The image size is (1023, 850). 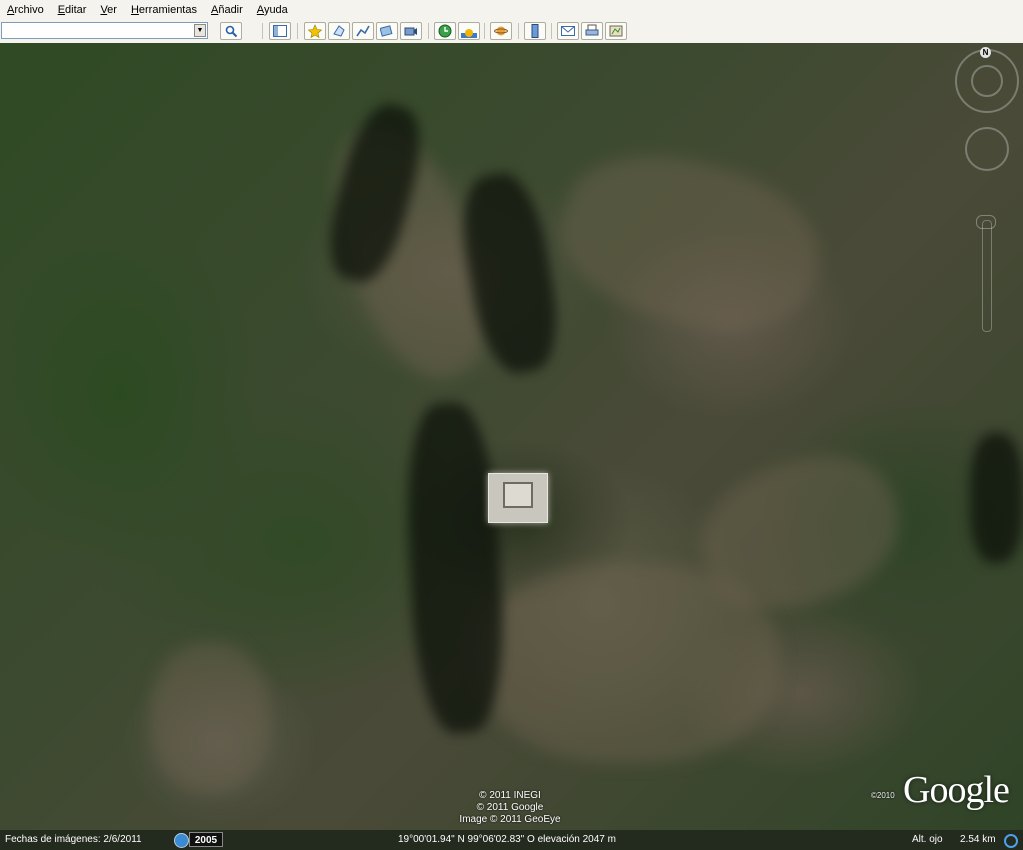 I want to click on look-joystick-center, so click(x=987, y=81).